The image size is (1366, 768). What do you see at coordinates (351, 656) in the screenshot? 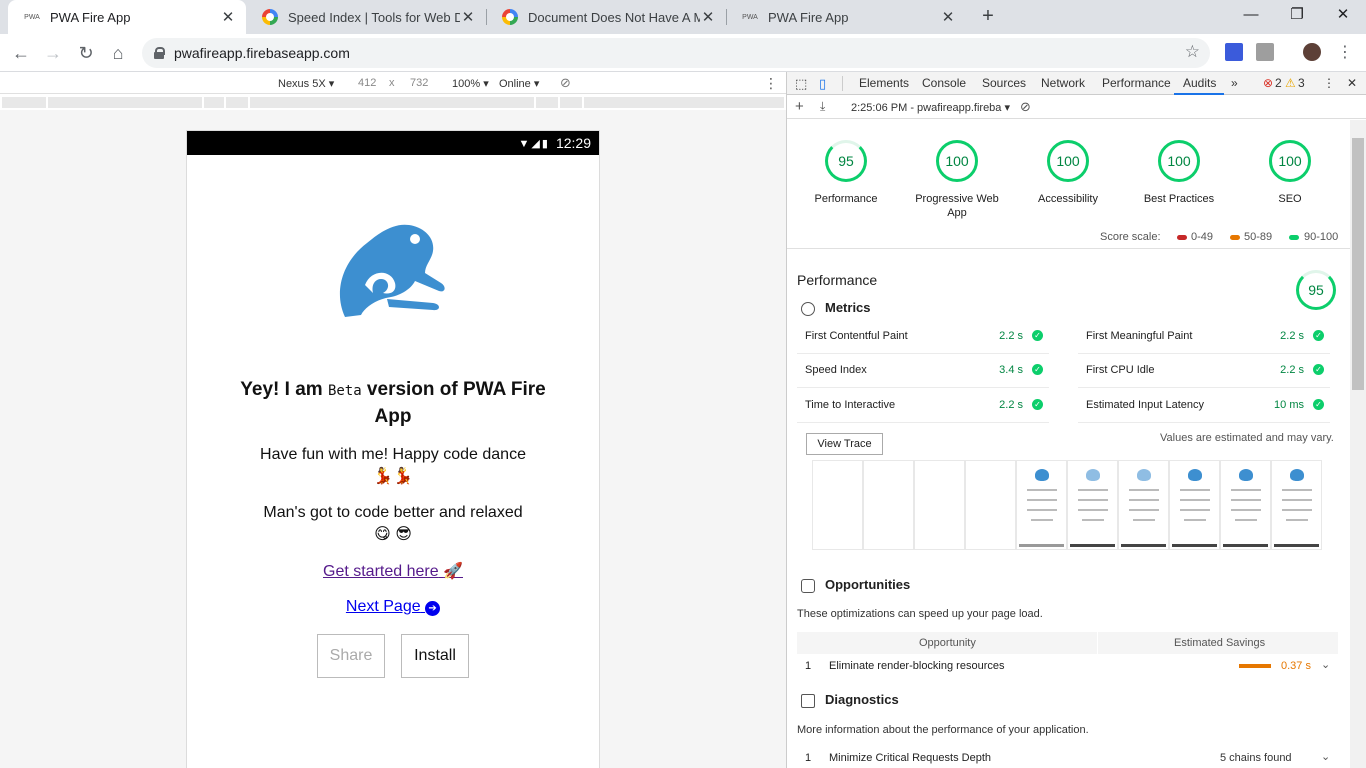
I see `share-button: Share` at bounding box center [351, 656].